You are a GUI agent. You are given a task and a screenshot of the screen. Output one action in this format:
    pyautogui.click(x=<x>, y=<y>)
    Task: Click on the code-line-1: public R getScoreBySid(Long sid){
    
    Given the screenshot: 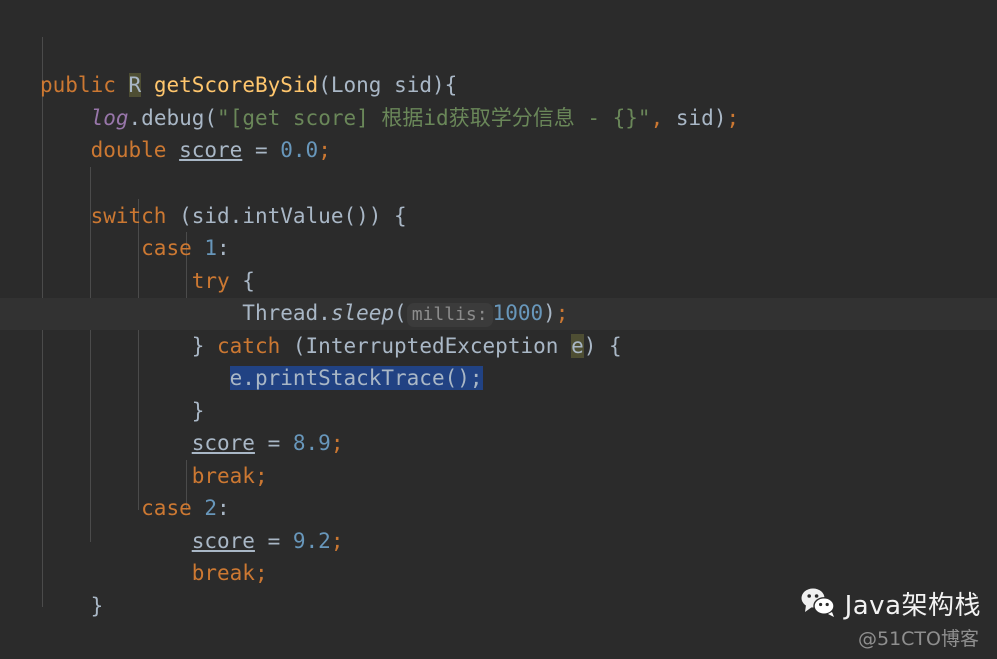 What is the action you would take?
    pyautogui.click(x=498, y=51)
    